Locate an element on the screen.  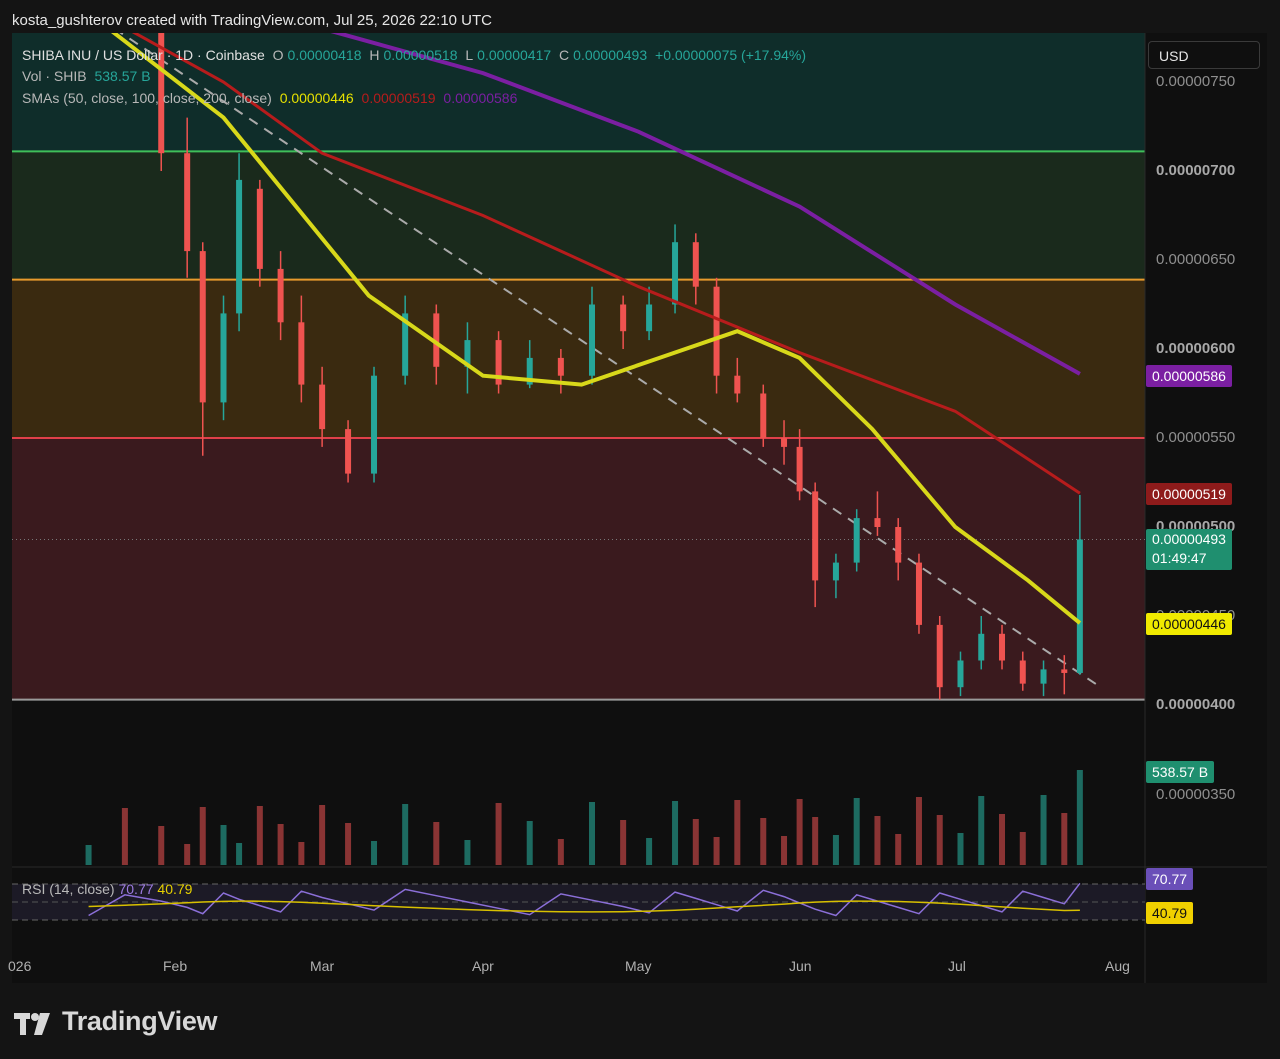
x-tick-label: Jul is located at coordinates (957, 966).